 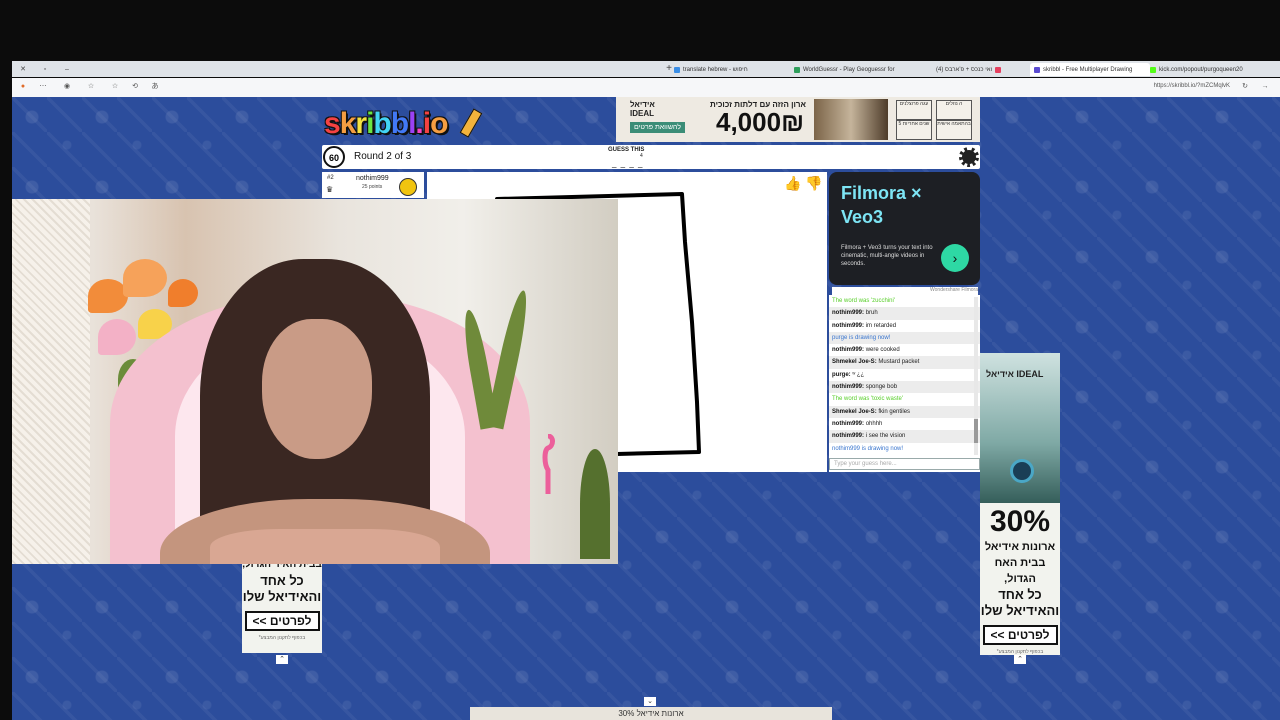 I want to click on chat-message: nothim999 is drawing now!, so click(x=904, y=449).